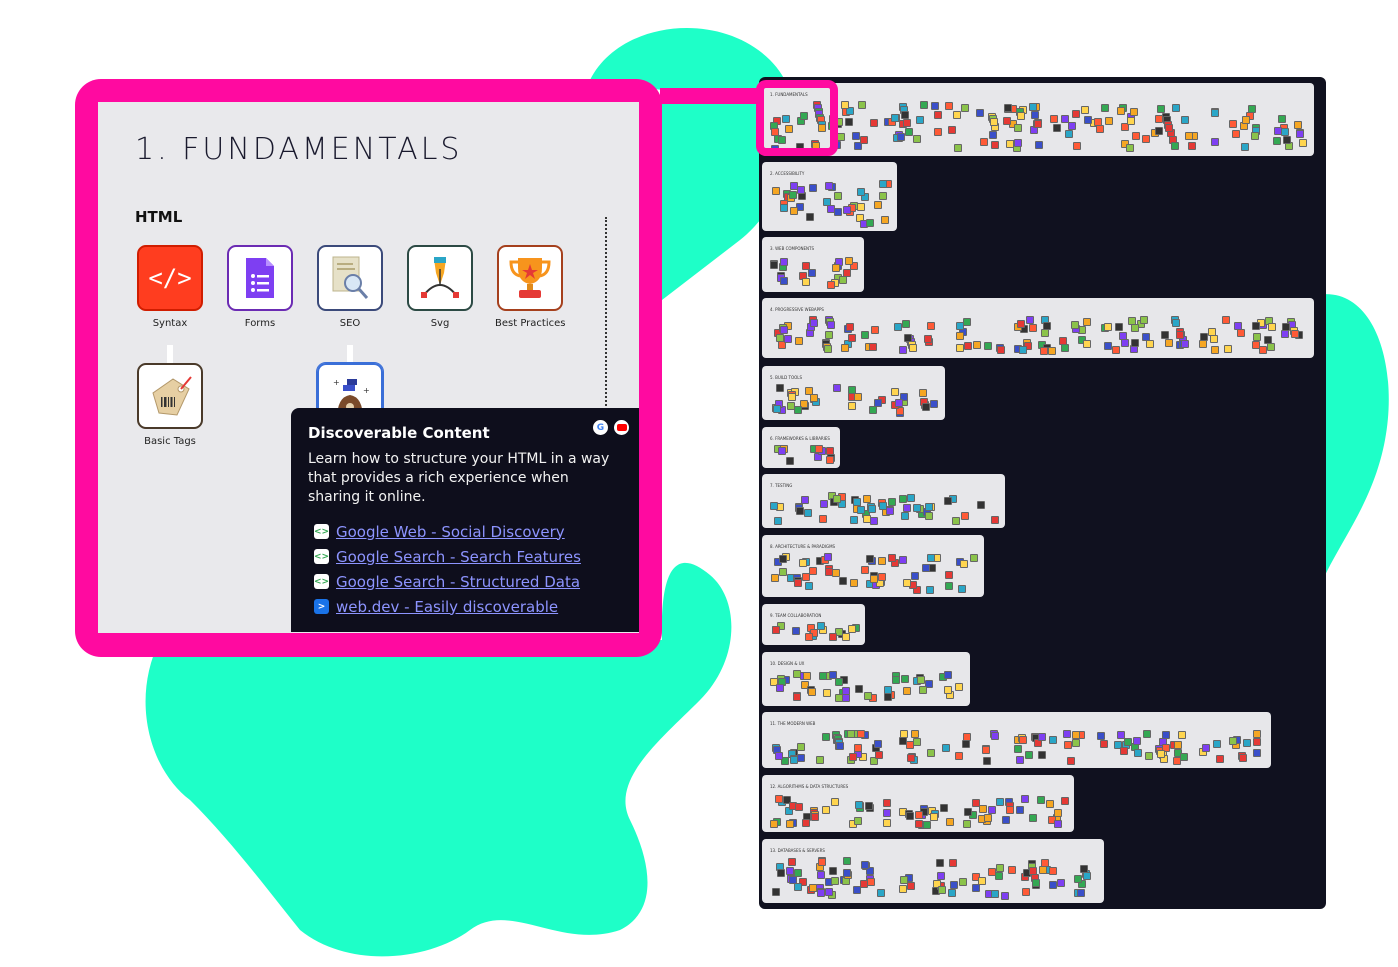 This screenshot has height=967, width=1398. What do you see at coordinates (450, 532) in the screenshot?
I see `link-google-web-social-discovery: Google Web - Social Discovery` at bounding box center [450, 532].